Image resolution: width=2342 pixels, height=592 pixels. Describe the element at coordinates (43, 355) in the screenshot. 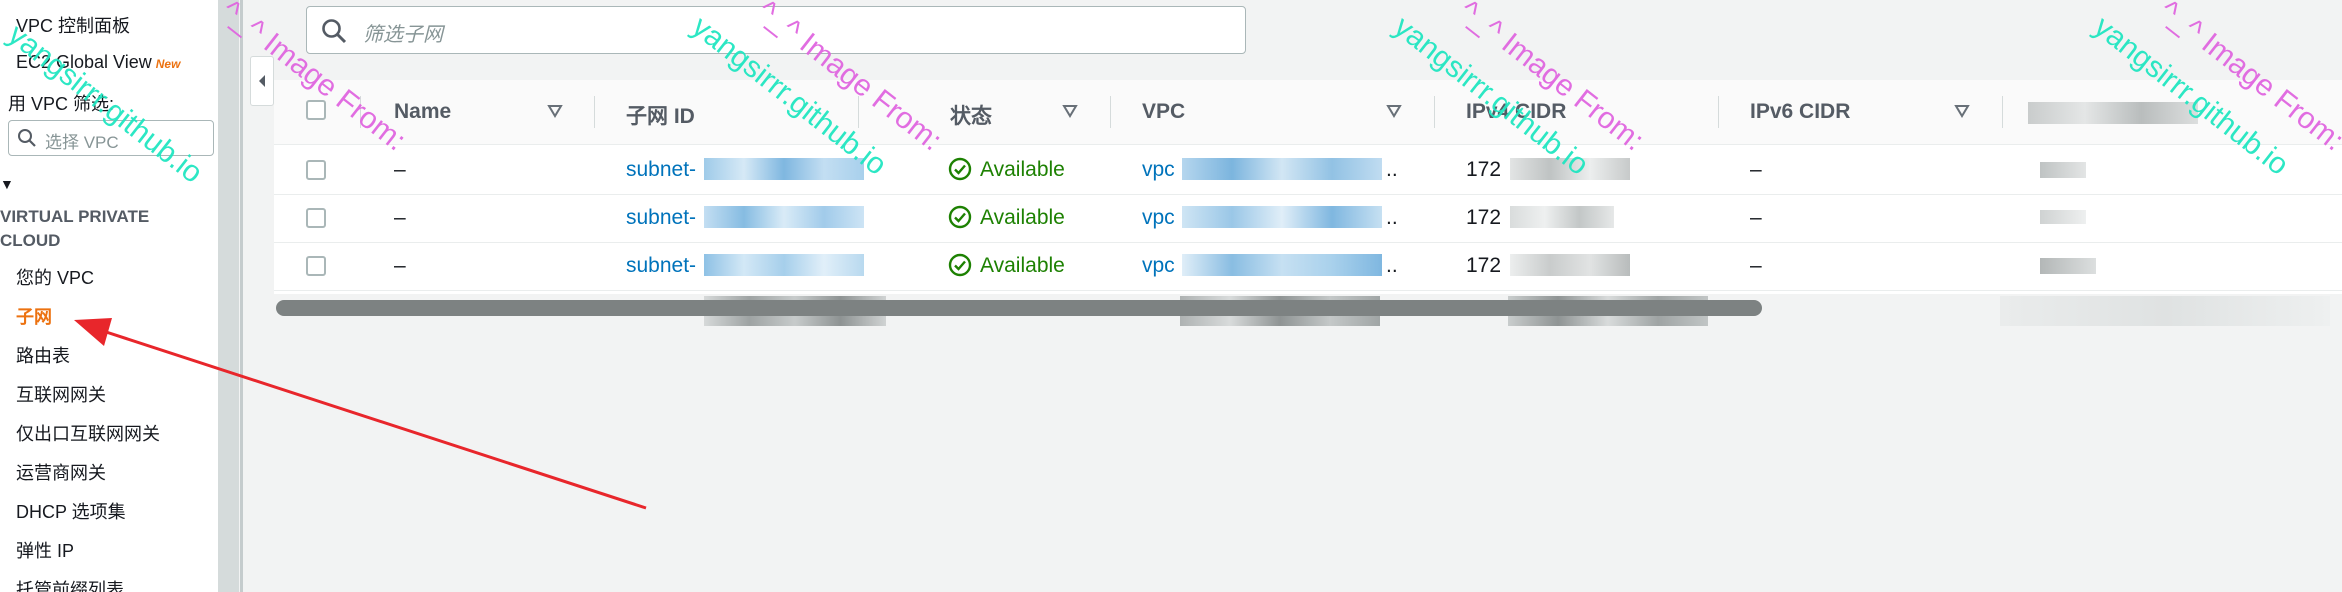

I see `sidebar-item-route-tables: 路由表` at that location.